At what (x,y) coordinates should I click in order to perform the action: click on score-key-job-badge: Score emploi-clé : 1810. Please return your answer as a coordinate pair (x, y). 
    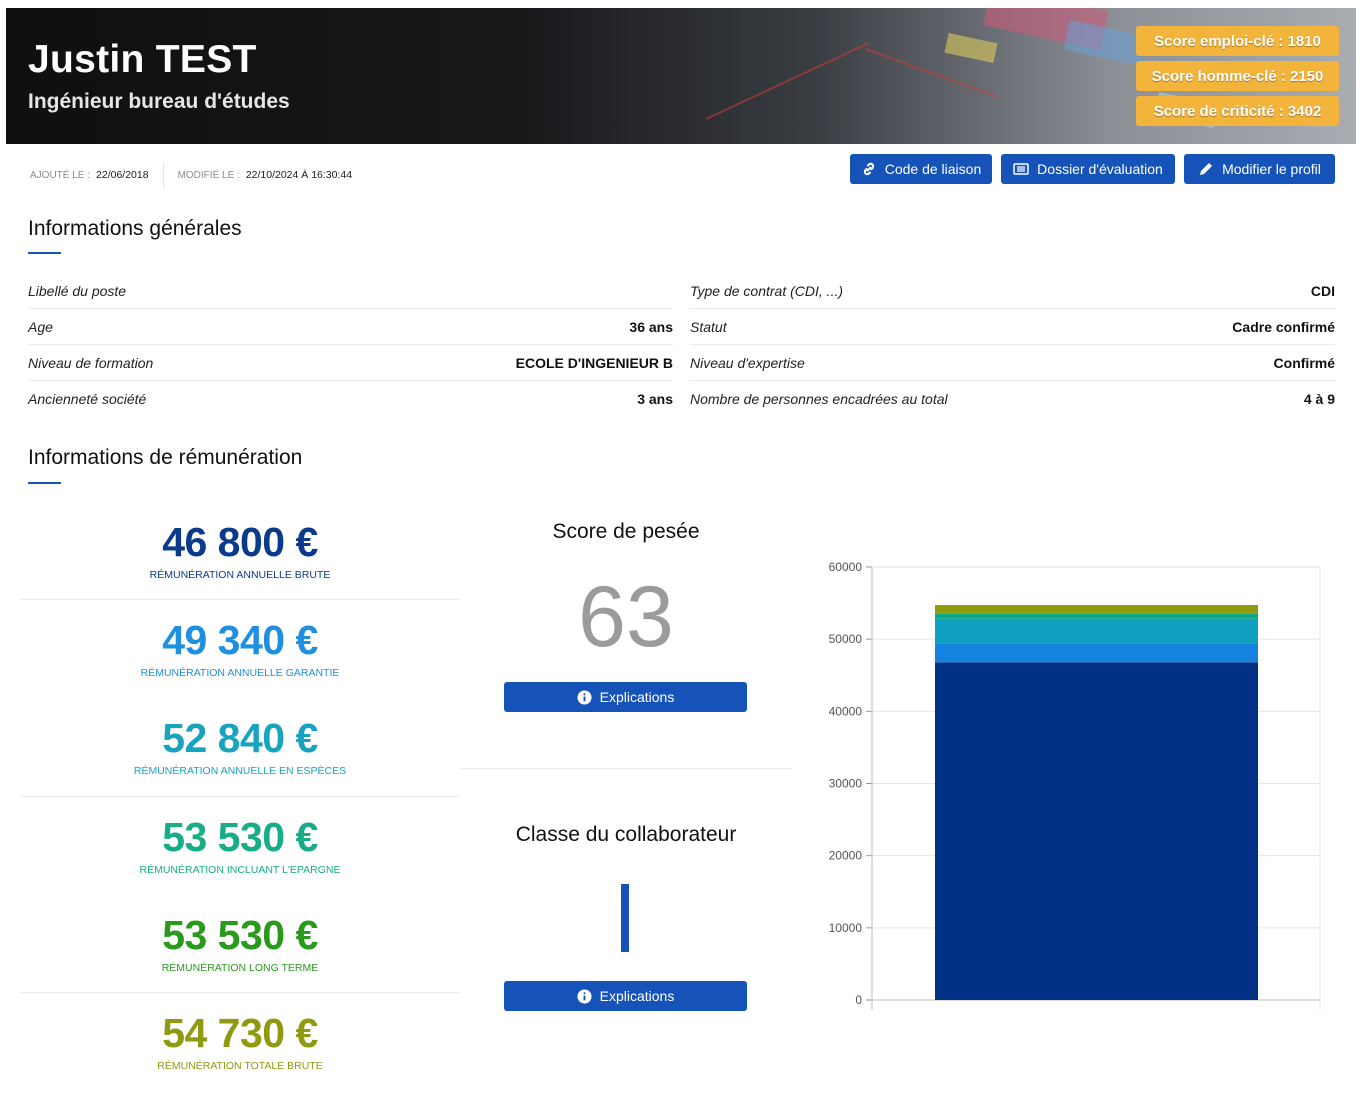
    Looking at the image, I should click on (1237, 41).